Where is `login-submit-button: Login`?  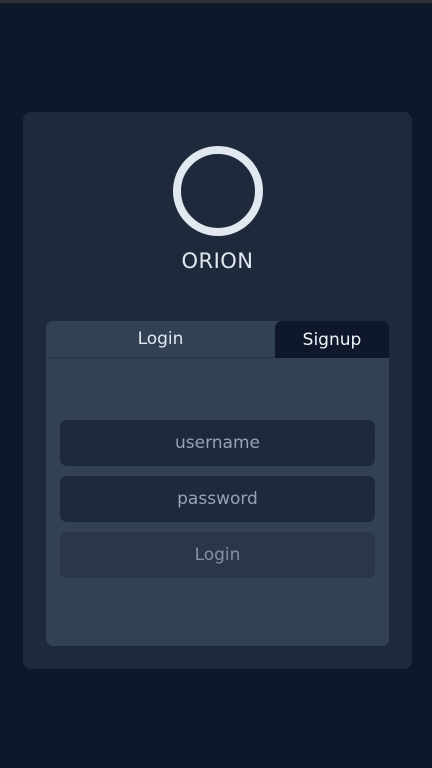 login-submit-button: Login is located at coordinates (217, 555).